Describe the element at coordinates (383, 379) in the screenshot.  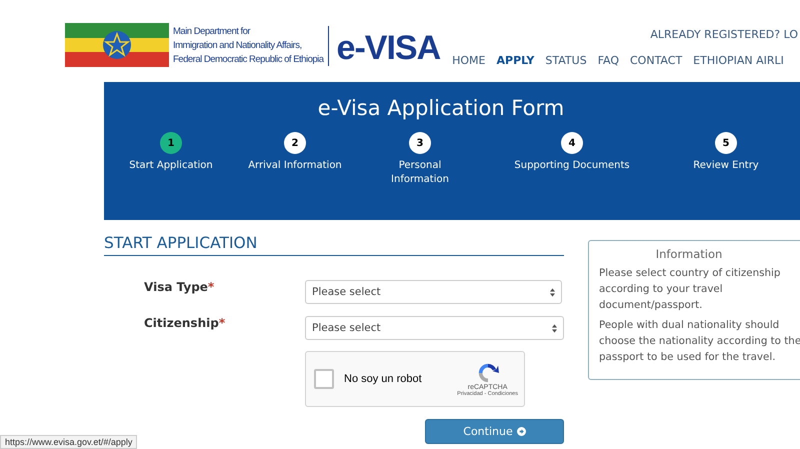
I see `captcha-label: No soy un robot` at that location.